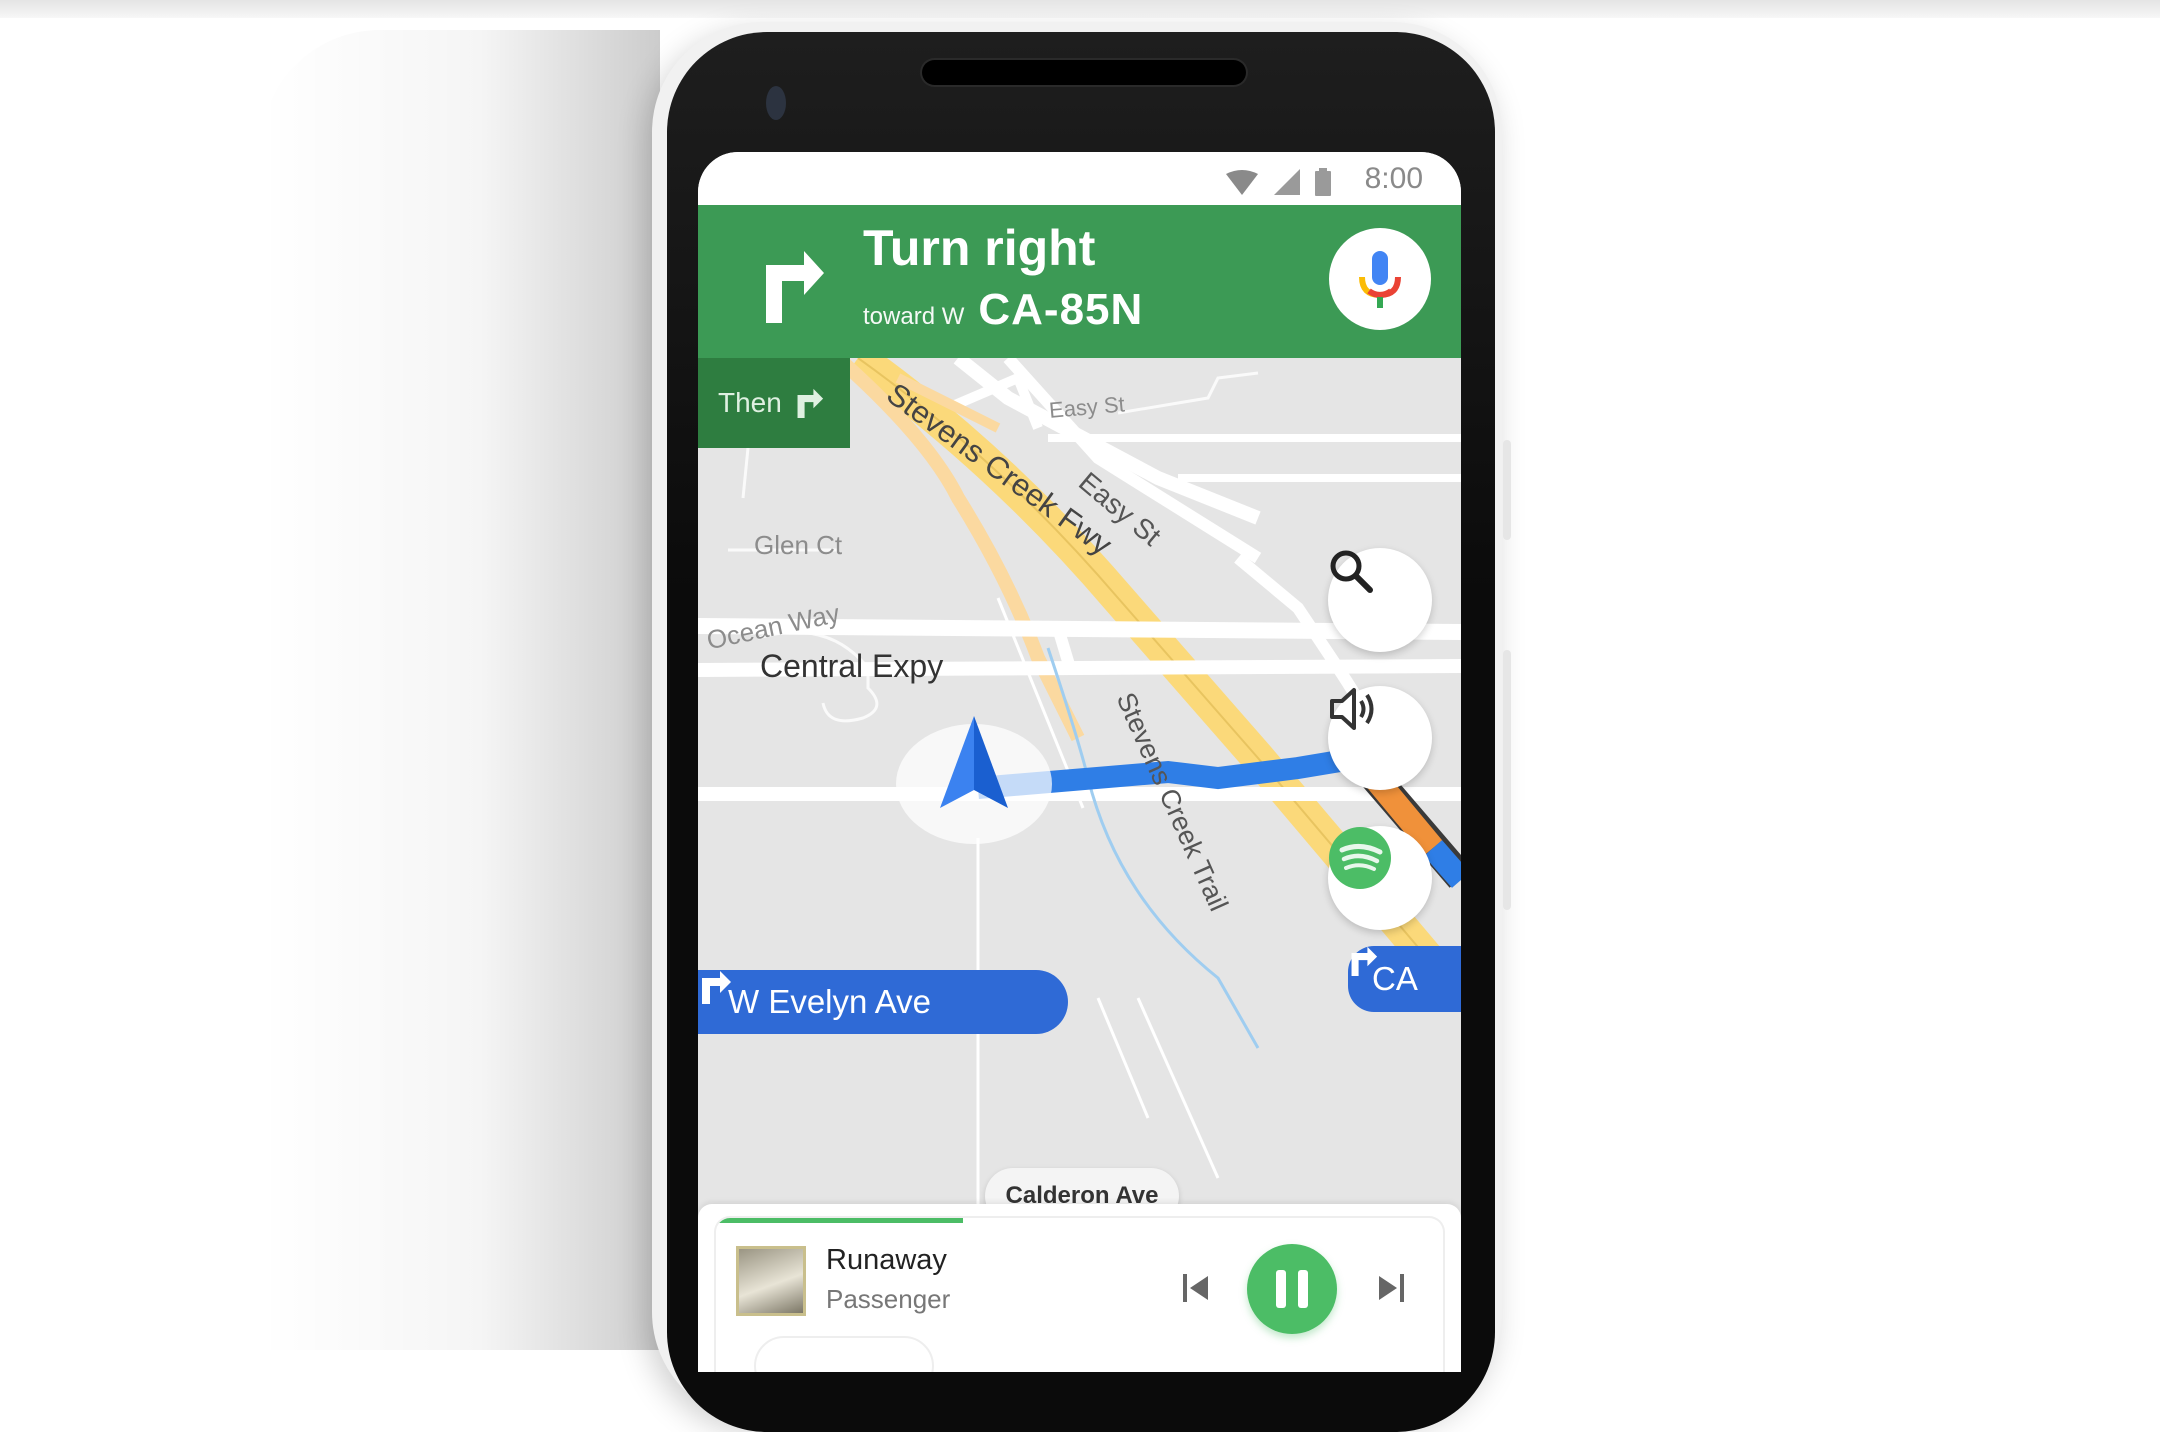  I want to click on next-track-button, so click(1391, 1288).